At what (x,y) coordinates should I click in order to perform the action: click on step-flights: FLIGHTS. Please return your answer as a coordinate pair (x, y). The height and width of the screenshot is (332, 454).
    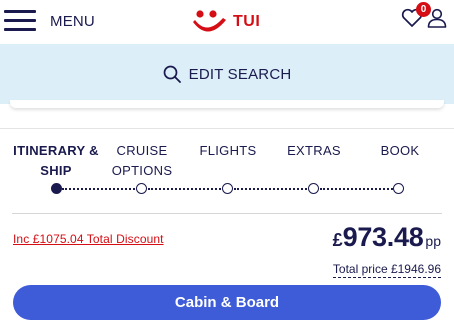
    Looking at the image, I should click on (228, 151).